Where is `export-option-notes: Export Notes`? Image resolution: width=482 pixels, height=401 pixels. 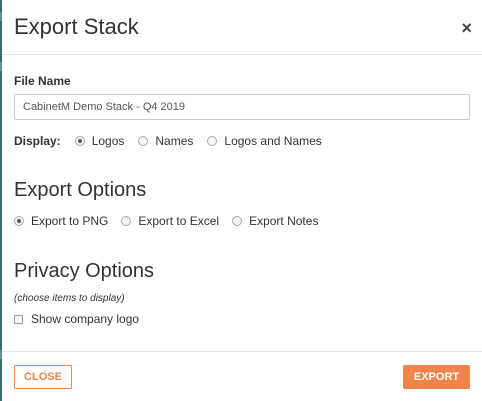 export-option-notes: Export Notes is located at coordinates (275, 221).